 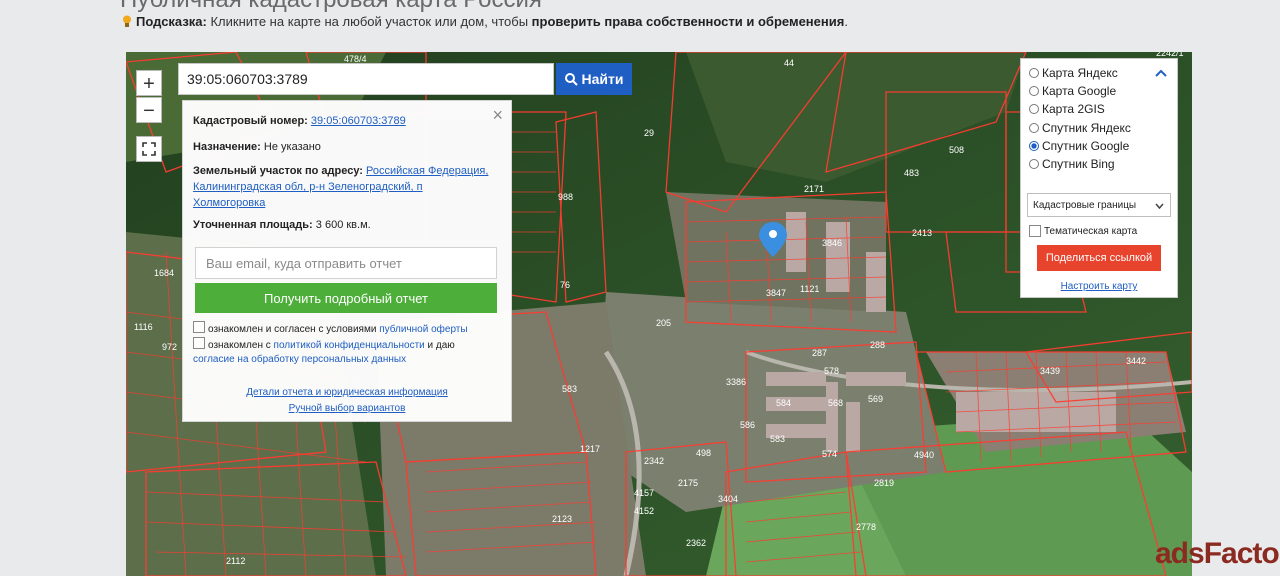 I want to click on svg-text: 1121, so click(x=809, y=289).